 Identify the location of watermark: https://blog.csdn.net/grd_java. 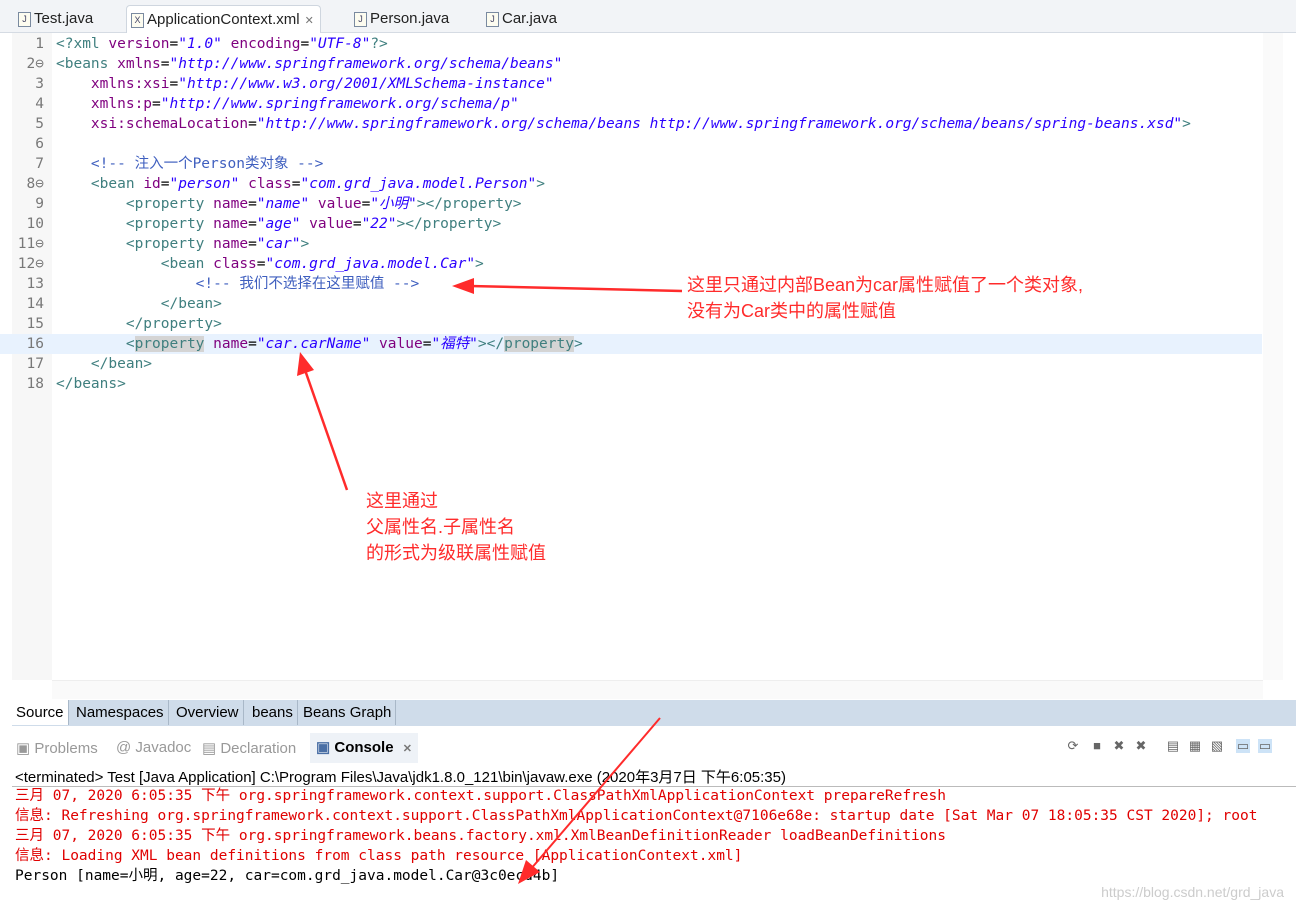
(1192, 892).